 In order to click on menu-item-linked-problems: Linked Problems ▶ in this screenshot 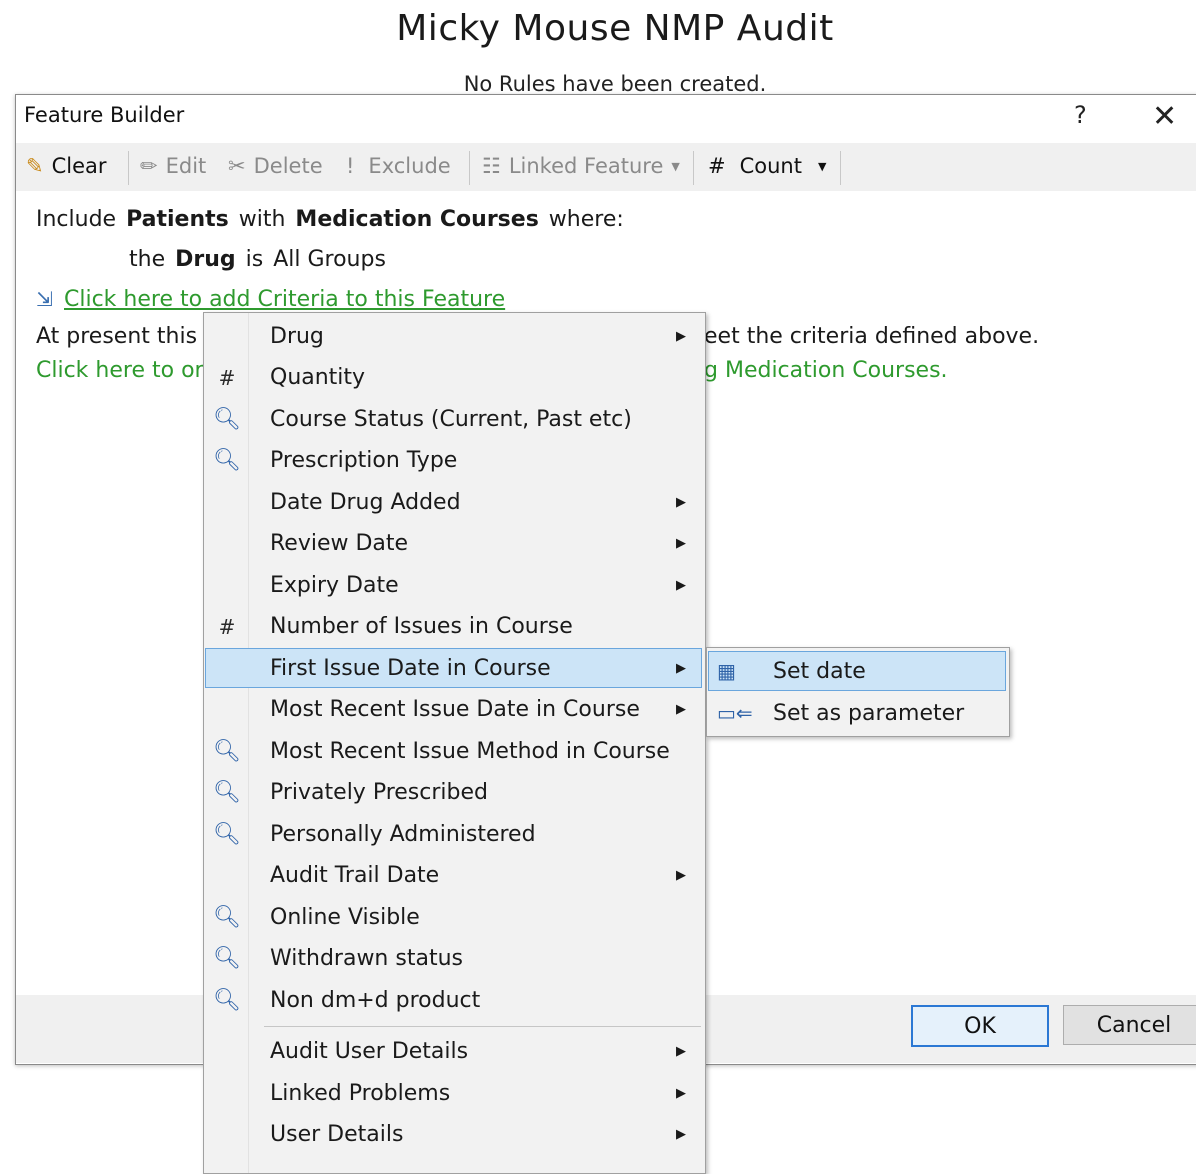, I will do `click(453, 1093)`.